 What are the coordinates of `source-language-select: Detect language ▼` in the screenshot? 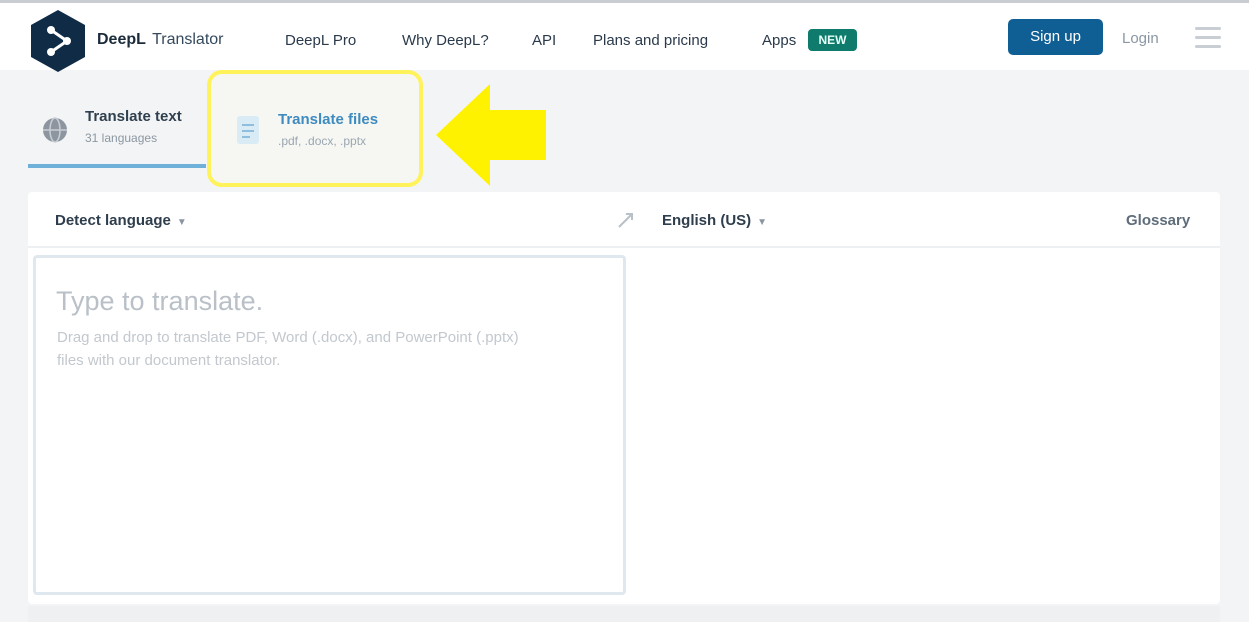 It's located at (121, 220).